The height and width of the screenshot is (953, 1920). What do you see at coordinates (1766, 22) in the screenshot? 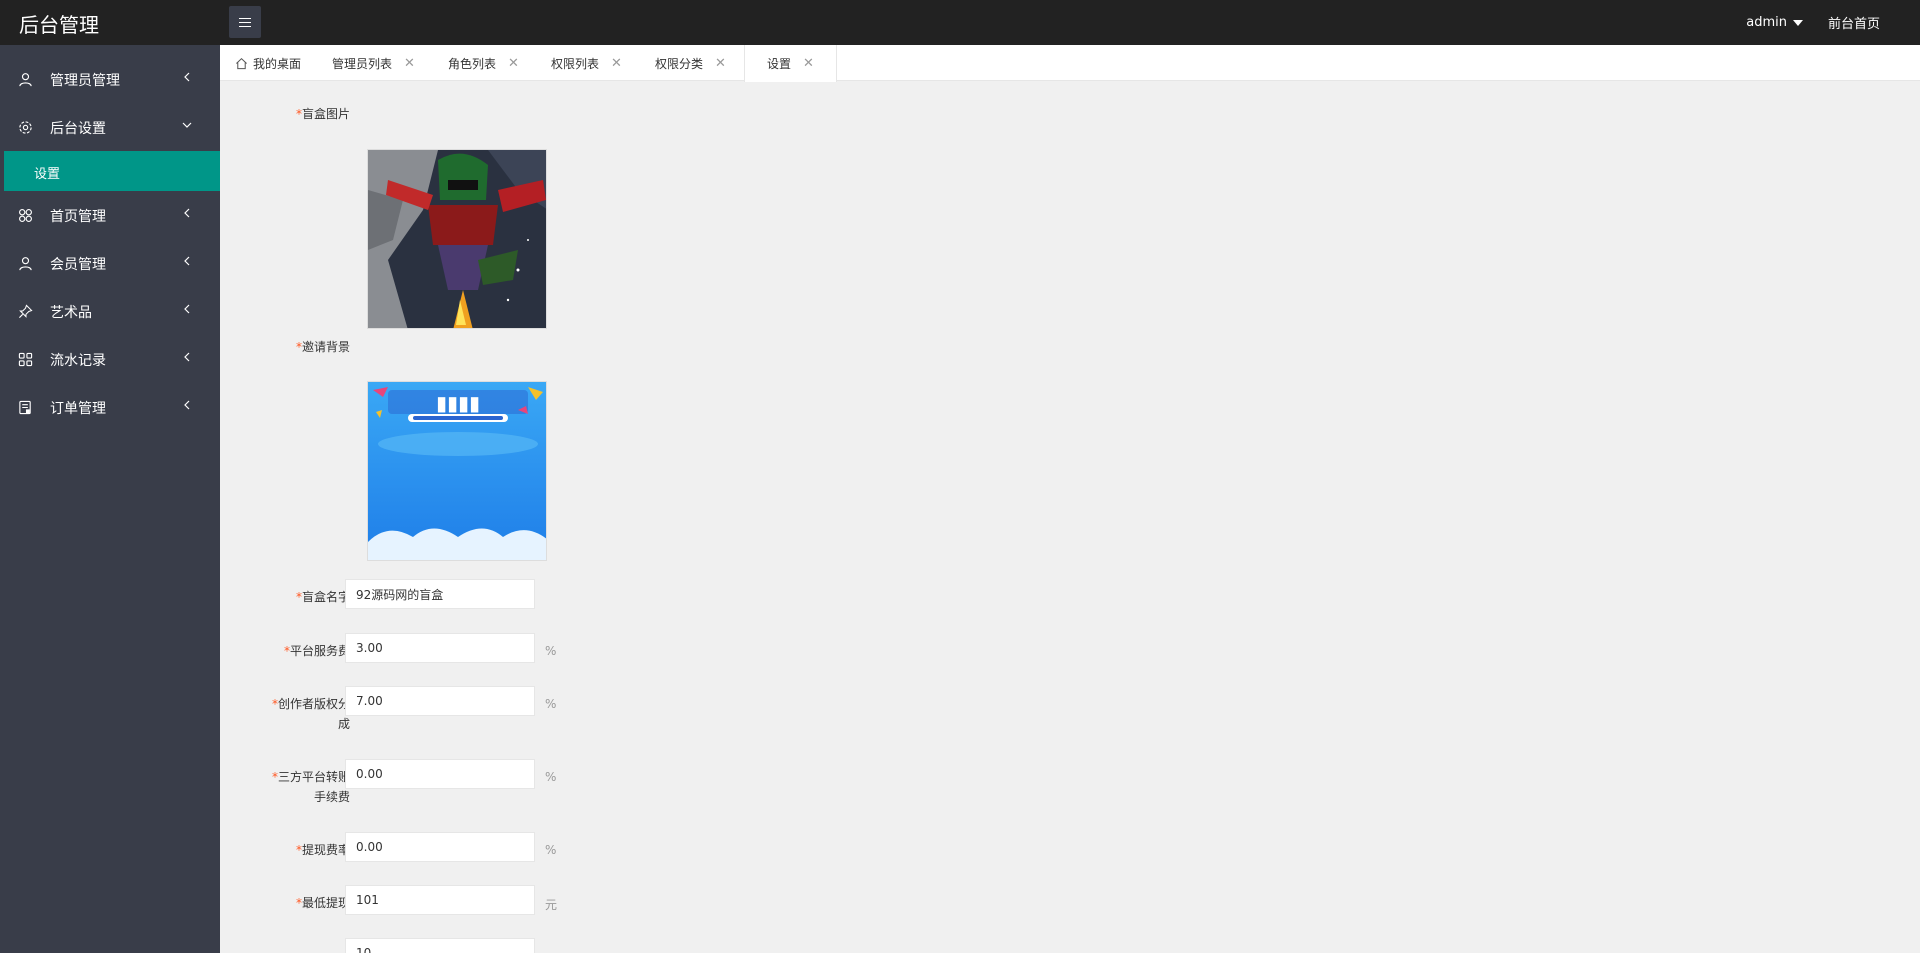
I see `user-name: admin` at bounding box center [1766, 22].